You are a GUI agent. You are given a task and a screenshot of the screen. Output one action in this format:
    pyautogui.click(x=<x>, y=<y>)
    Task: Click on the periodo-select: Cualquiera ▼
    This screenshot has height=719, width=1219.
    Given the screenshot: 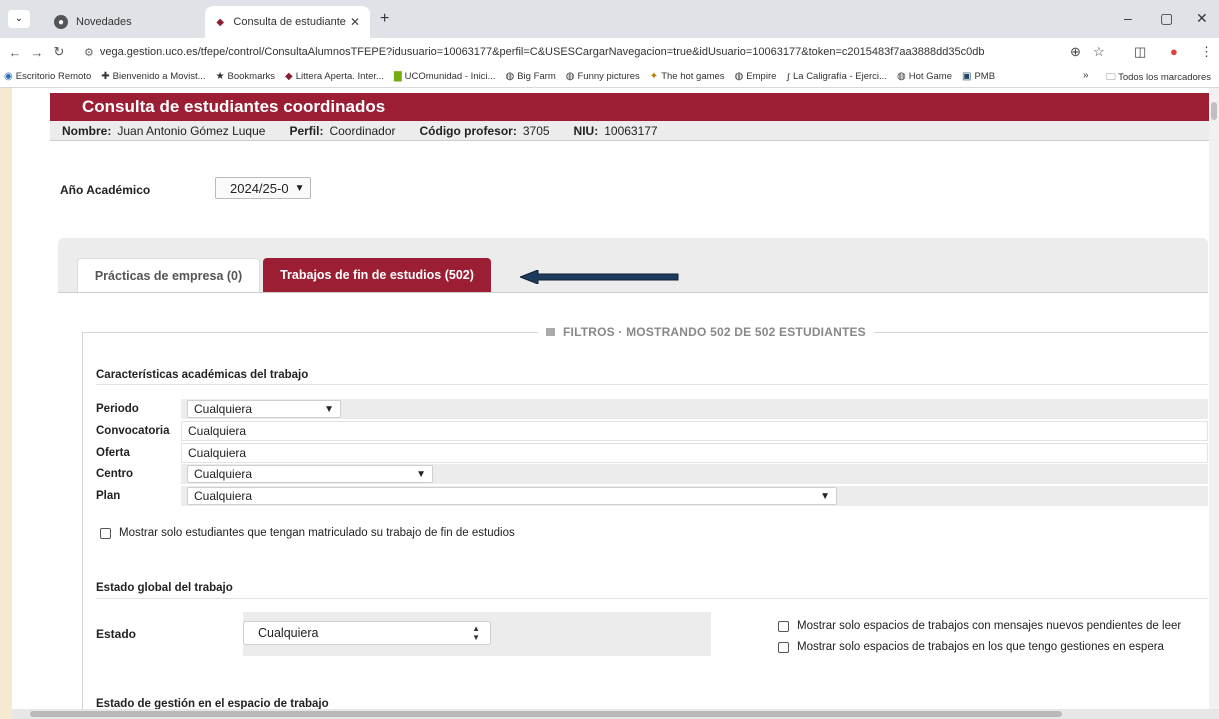 What is the action you would take?
    pyautogui.click(x=264, y=409)
    